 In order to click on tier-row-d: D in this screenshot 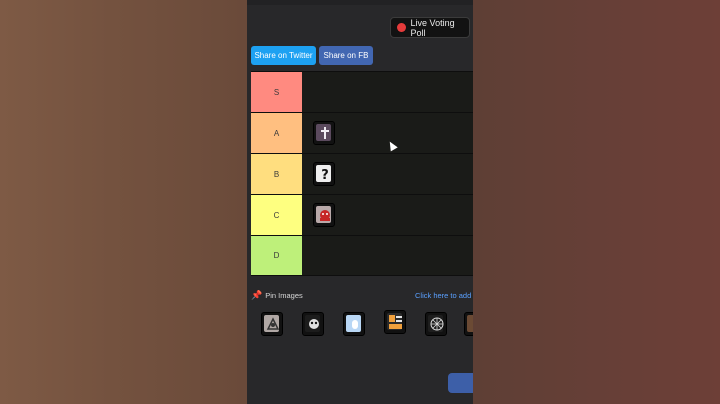, I will do `click(362, 255)`.